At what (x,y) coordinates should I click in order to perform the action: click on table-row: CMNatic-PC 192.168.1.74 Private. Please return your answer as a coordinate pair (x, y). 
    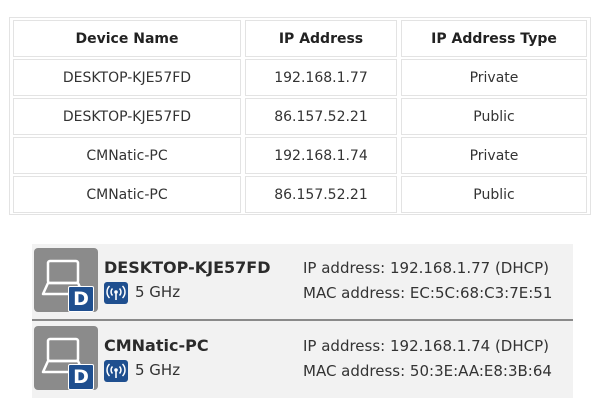
    Looking at the image, I should click on (300, 155).